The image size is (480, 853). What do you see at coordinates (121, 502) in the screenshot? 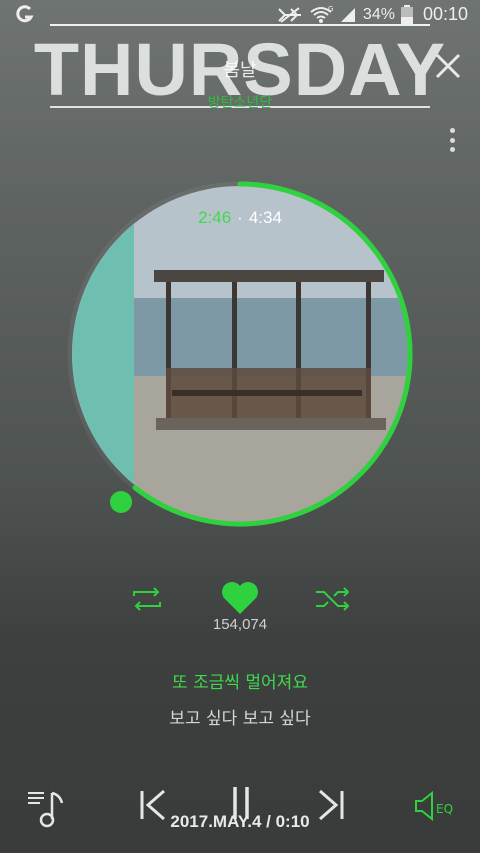
I see `progress-knob` at bounding box center [121, 502].